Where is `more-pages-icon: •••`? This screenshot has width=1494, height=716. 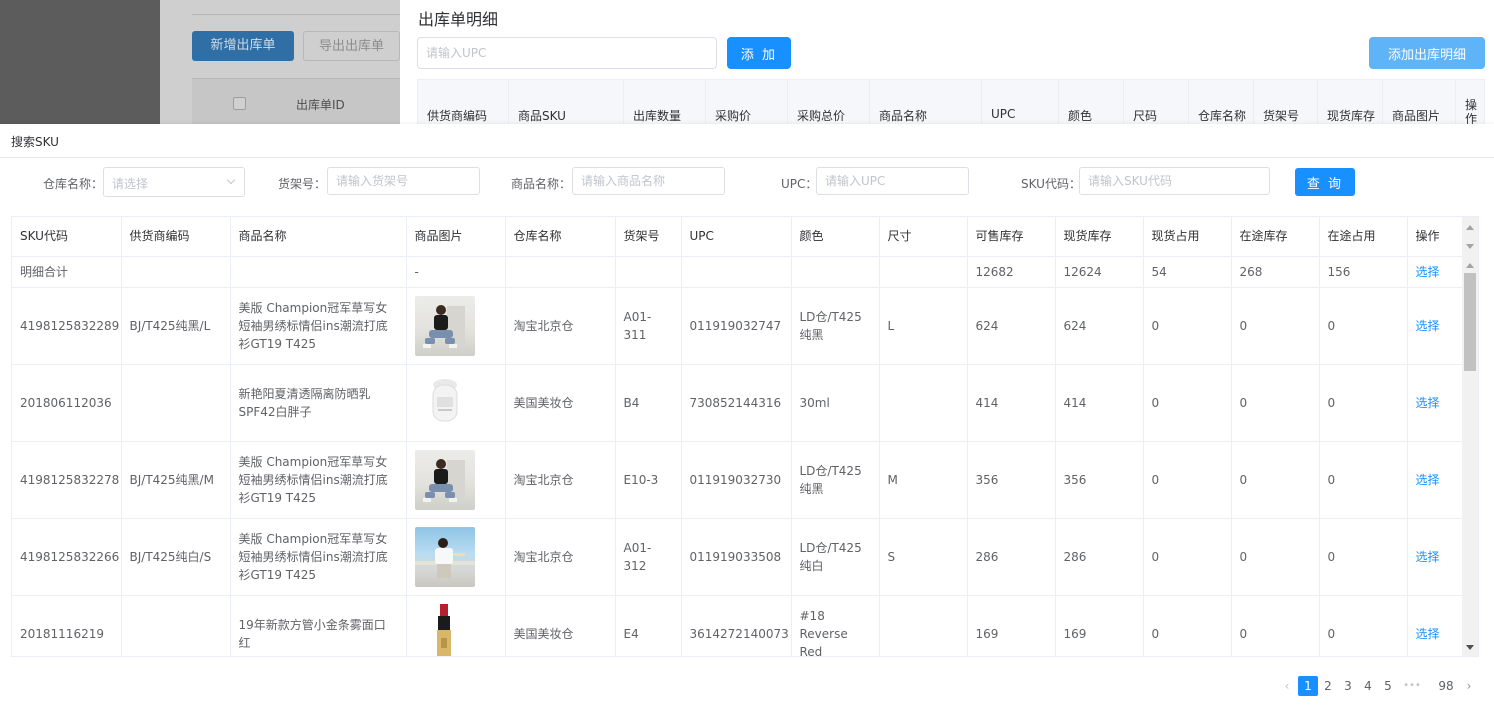 more-pages-icon: ••• is located at coordinates (1412, 686).